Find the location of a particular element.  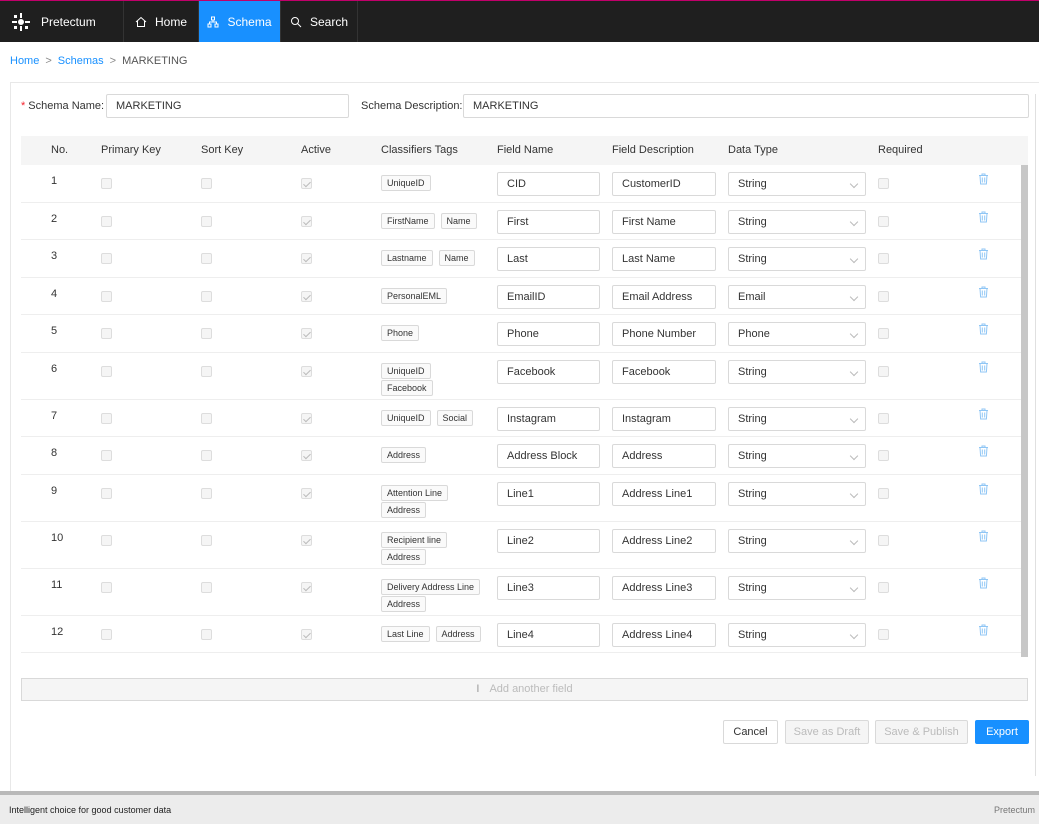

classifier-tag: Facebook is located at coordinates (407, 387).